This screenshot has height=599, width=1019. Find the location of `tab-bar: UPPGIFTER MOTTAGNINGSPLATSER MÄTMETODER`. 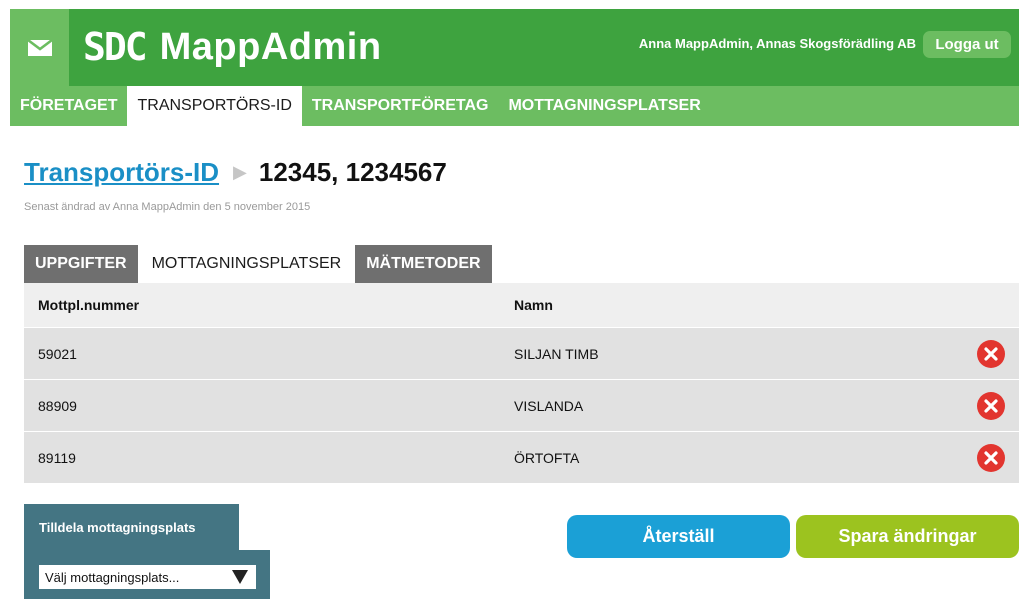

tab-bar: UPPGIFTER MOTTAGNINGSPLATSER MÄTMETODER is located at coordinates (258, 264).